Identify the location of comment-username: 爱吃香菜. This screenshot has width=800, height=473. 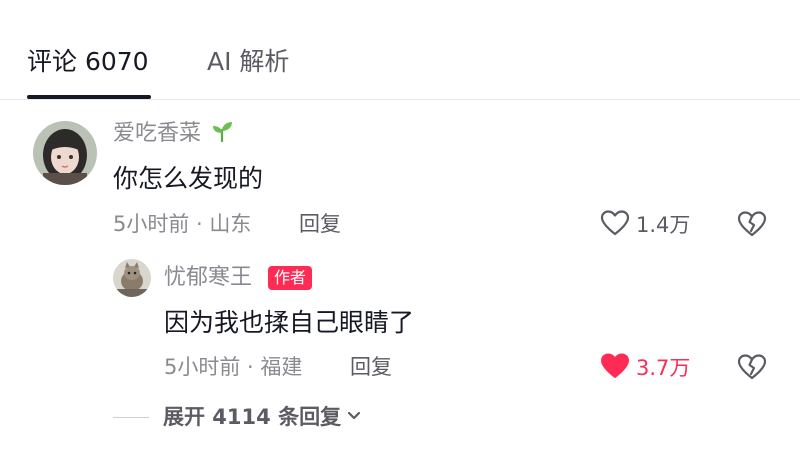
(173, 135).